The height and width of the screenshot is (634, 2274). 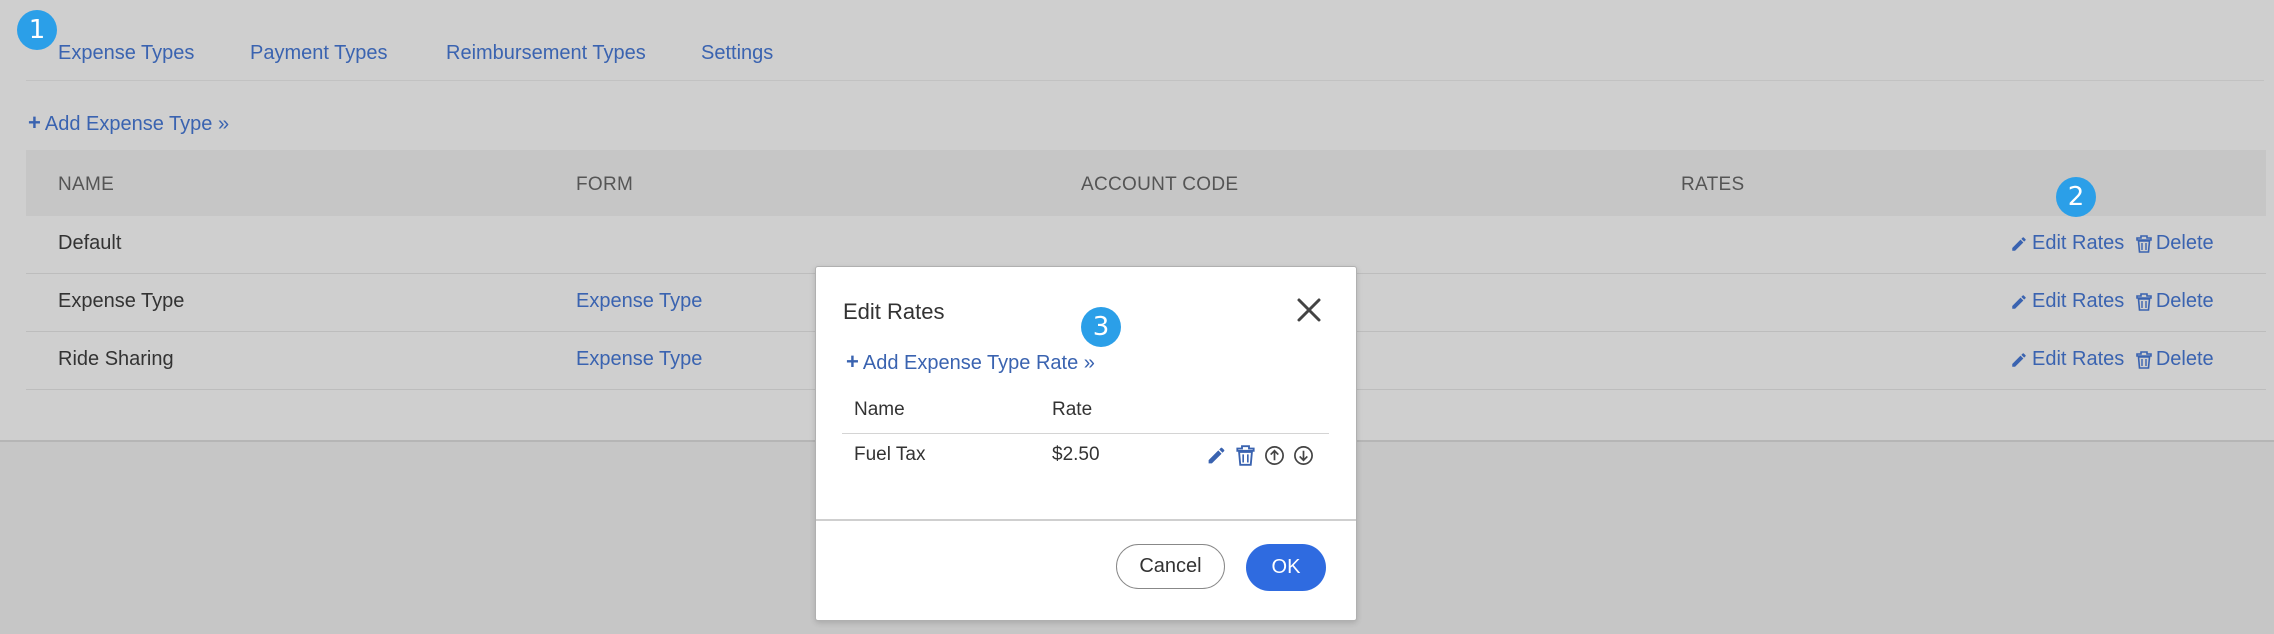 I want to click on add-expense-type-link: + Add Expense Type », so click(x=128, y=123).